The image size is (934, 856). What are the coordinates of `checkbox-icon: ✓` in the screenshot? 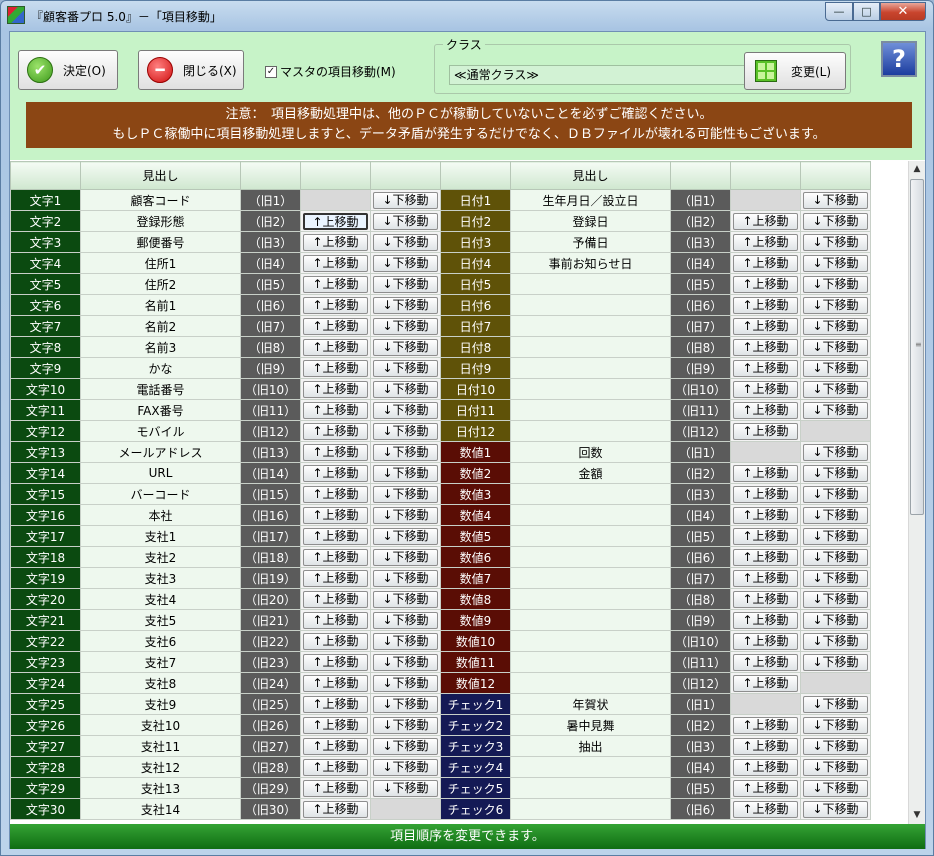 It's located at (271, 71).